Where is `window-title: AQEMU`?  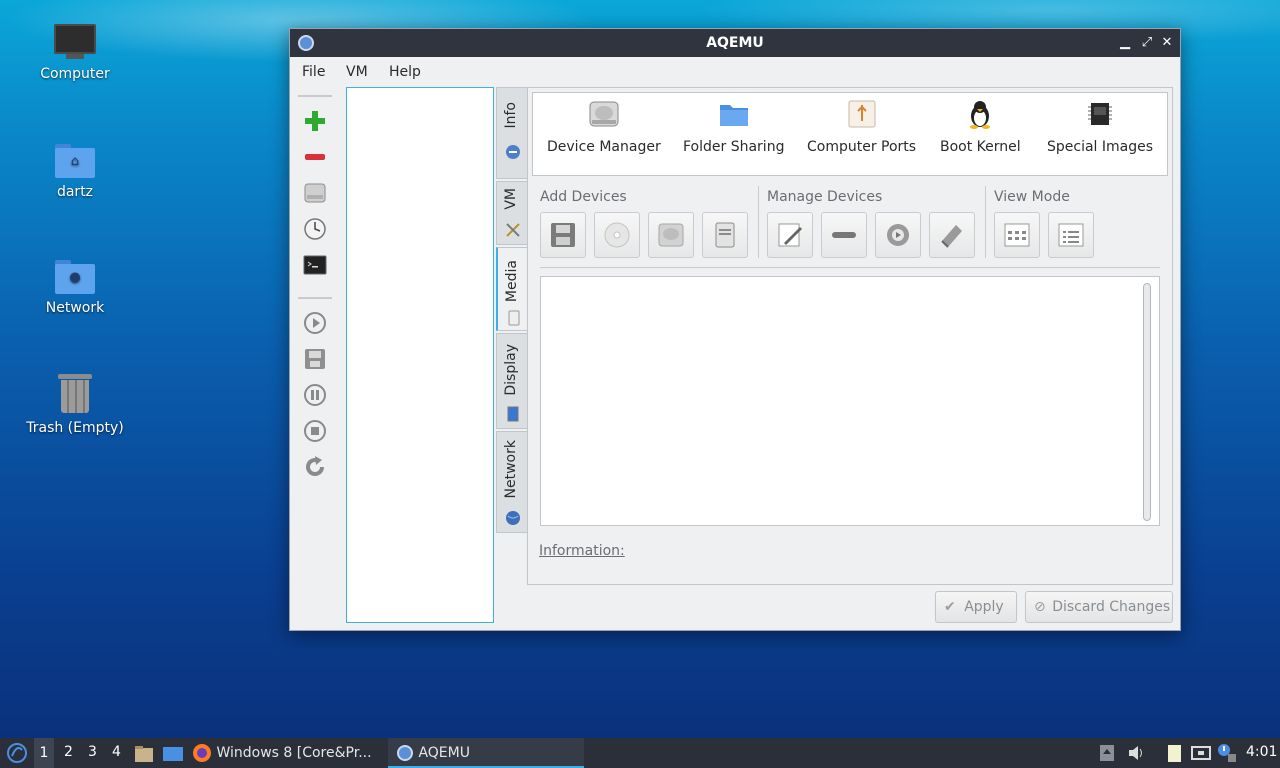
window-title: AQEMU is located at coordinates (735, 43).